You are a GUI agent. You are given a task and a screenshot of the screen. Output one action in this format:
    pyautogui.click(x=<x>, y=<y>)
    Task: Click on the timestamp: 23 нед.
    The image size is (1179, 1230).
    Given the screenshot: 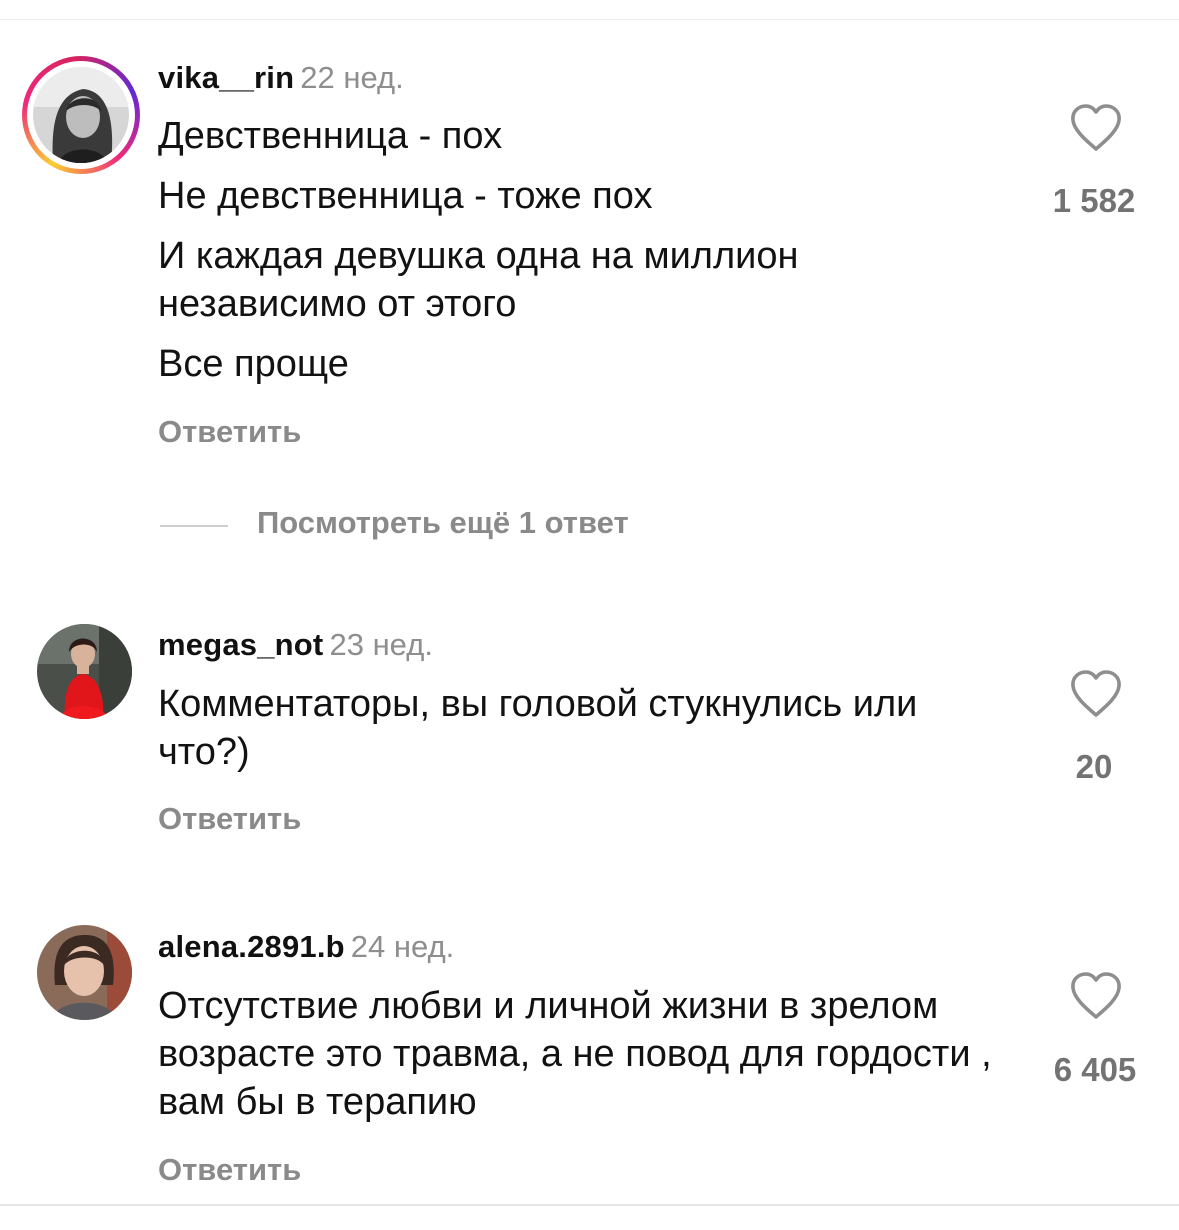 What is the action you would take?
    pyautogui.click(x=381, y=644)
    